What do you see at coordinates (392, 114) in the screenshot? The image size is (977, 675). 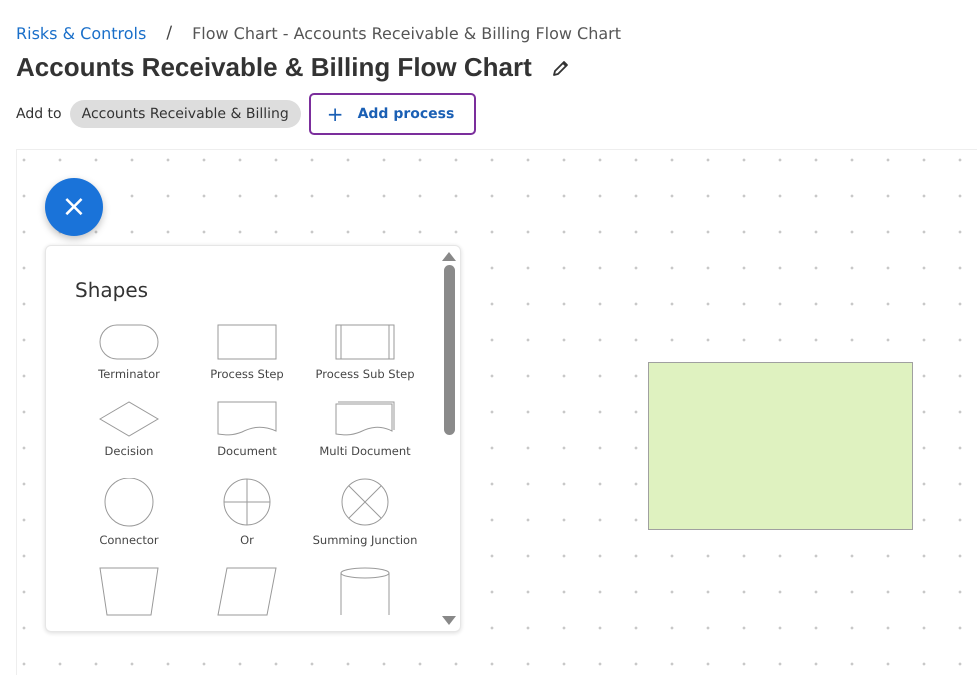 I see `add-process-button: + Add process` at bounding box center [392, 114].